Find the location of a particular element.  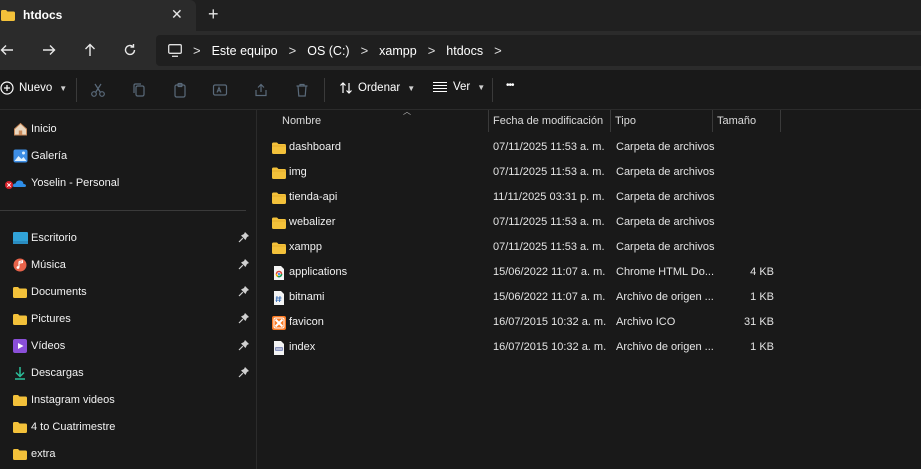

sidebar-item-label: Escritorio is located at coordinates (54, 238).